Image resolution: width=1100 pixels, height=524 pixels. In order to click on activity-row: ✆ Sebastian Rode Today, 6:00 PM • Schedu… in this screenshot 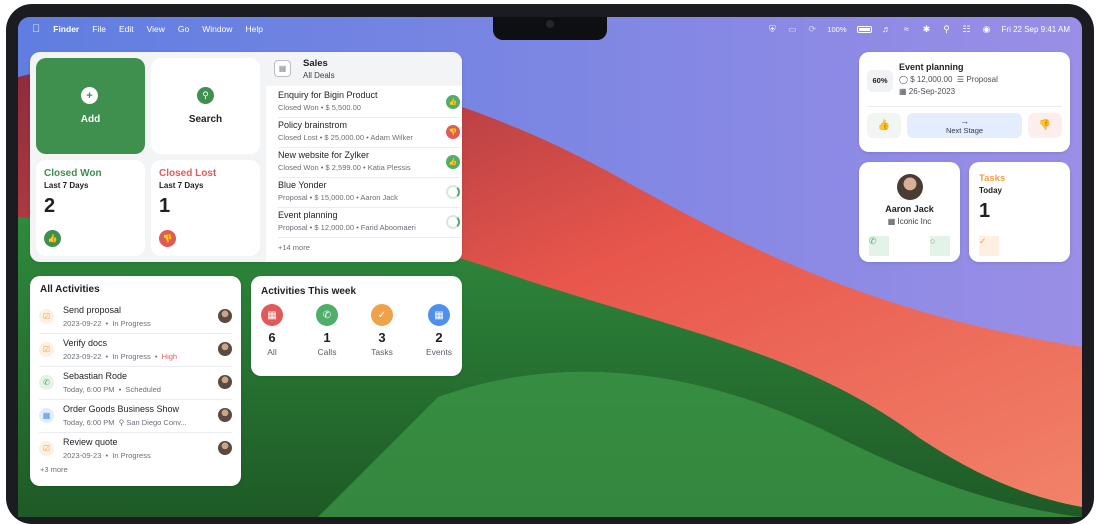, I will do `click(135, 383)`.